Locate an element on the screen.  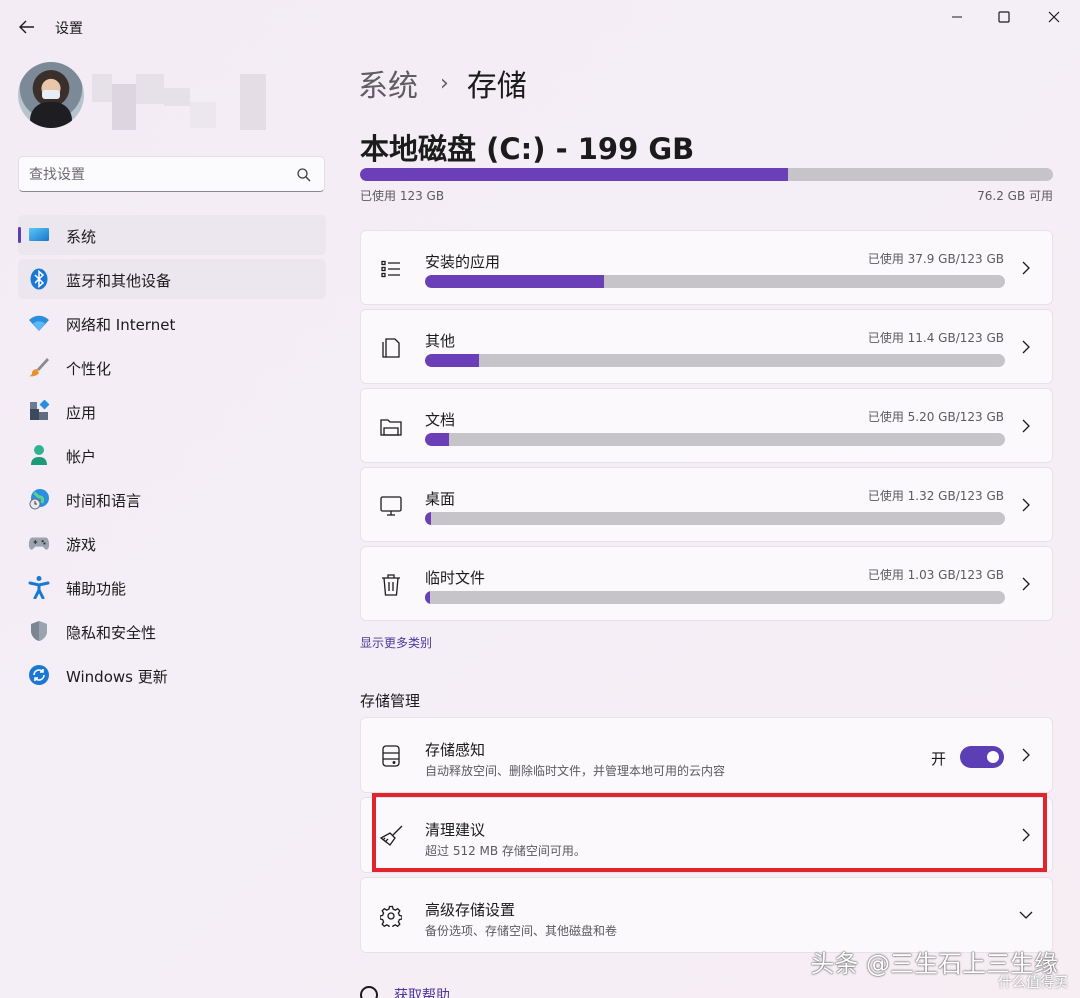
storage-sense-card: 存储感知 自动释放空间、删除临时文件，并管理本地可用的云内容 开 is located at coordinates (706, 755).